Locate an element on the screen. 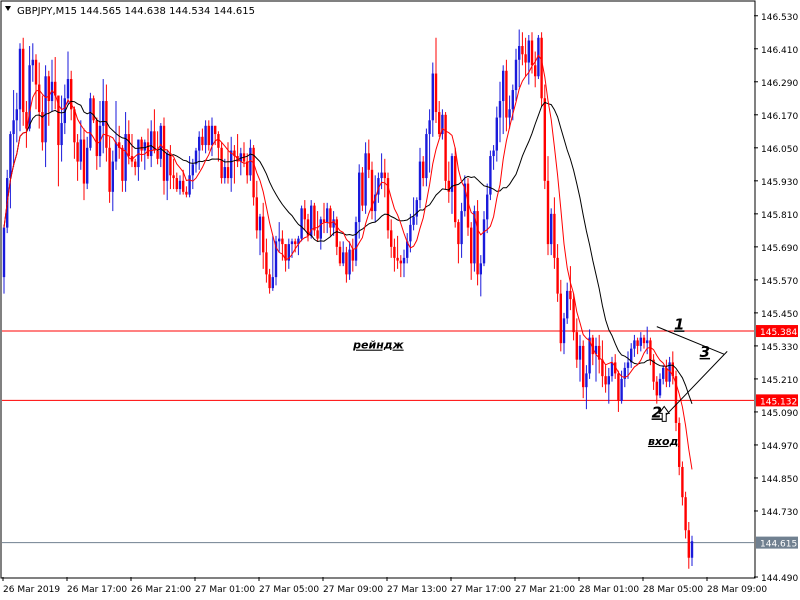  time-tick-label: 26 Mar 21:00 is located at coordinates (161, 590).